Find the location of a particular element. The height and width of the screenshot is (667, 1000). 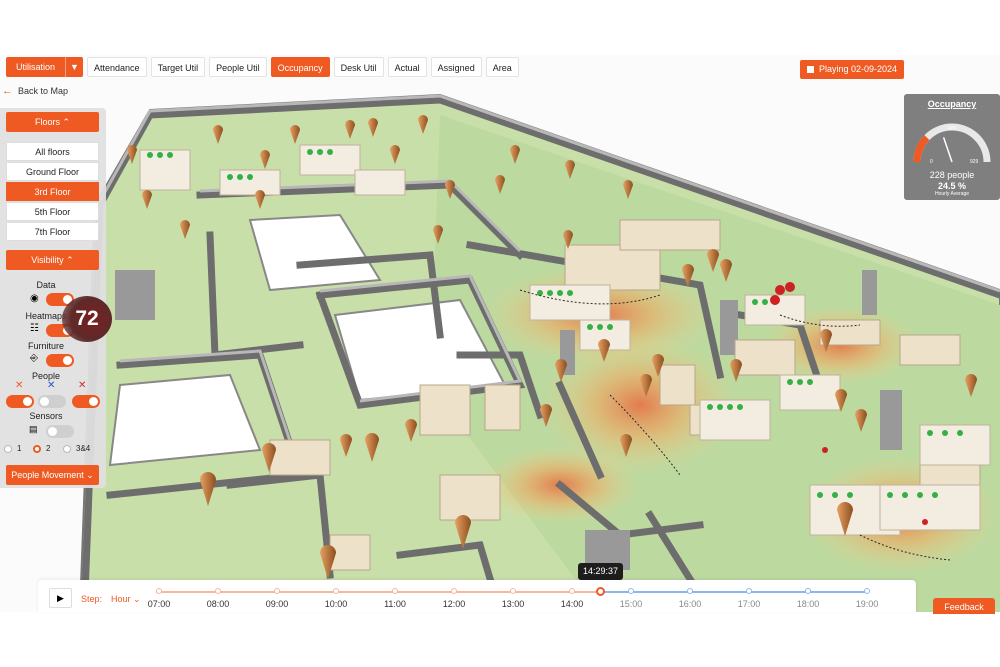

people-movement-button: People Movement ⌄ is located at coordinates (52, 475).